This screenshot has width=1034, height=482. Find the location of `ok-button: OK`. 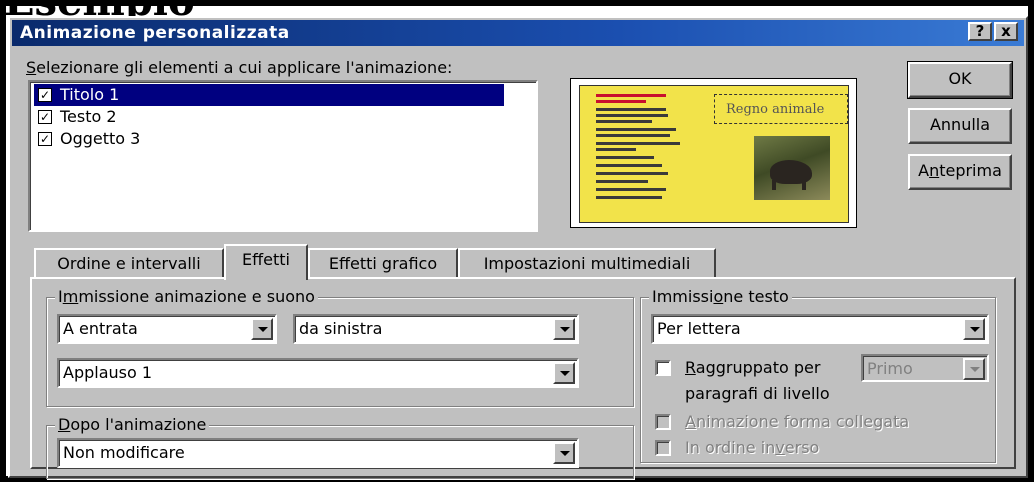

ok-button: OK is located at coordinates (960, 80).